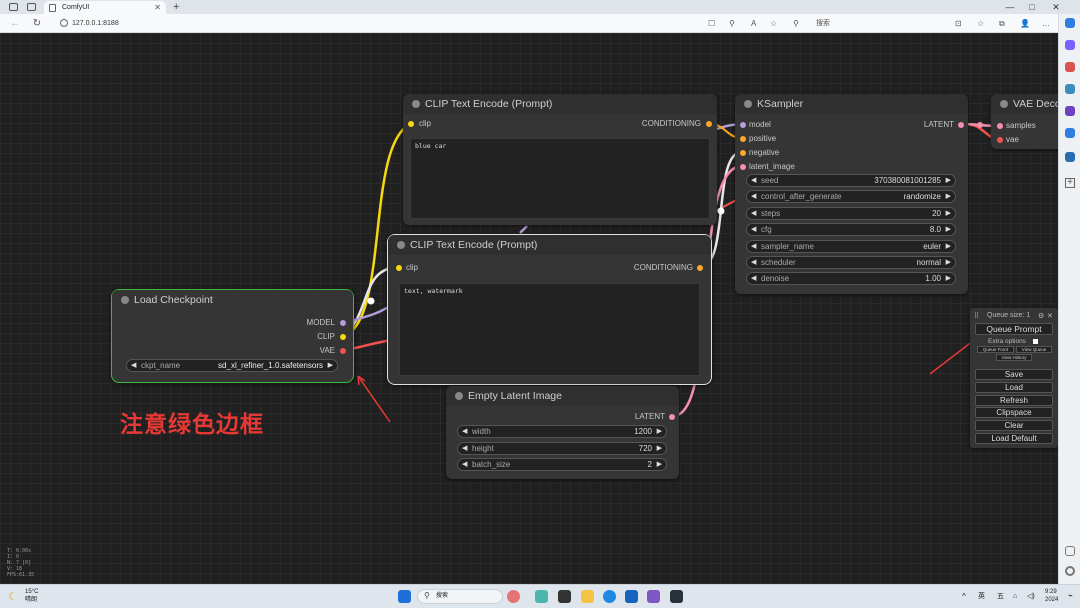 The image size is (1080, 608). Describe the element at coordinates (721, 211) in the screenshot. I see `reroute-dot-cond` at that location.